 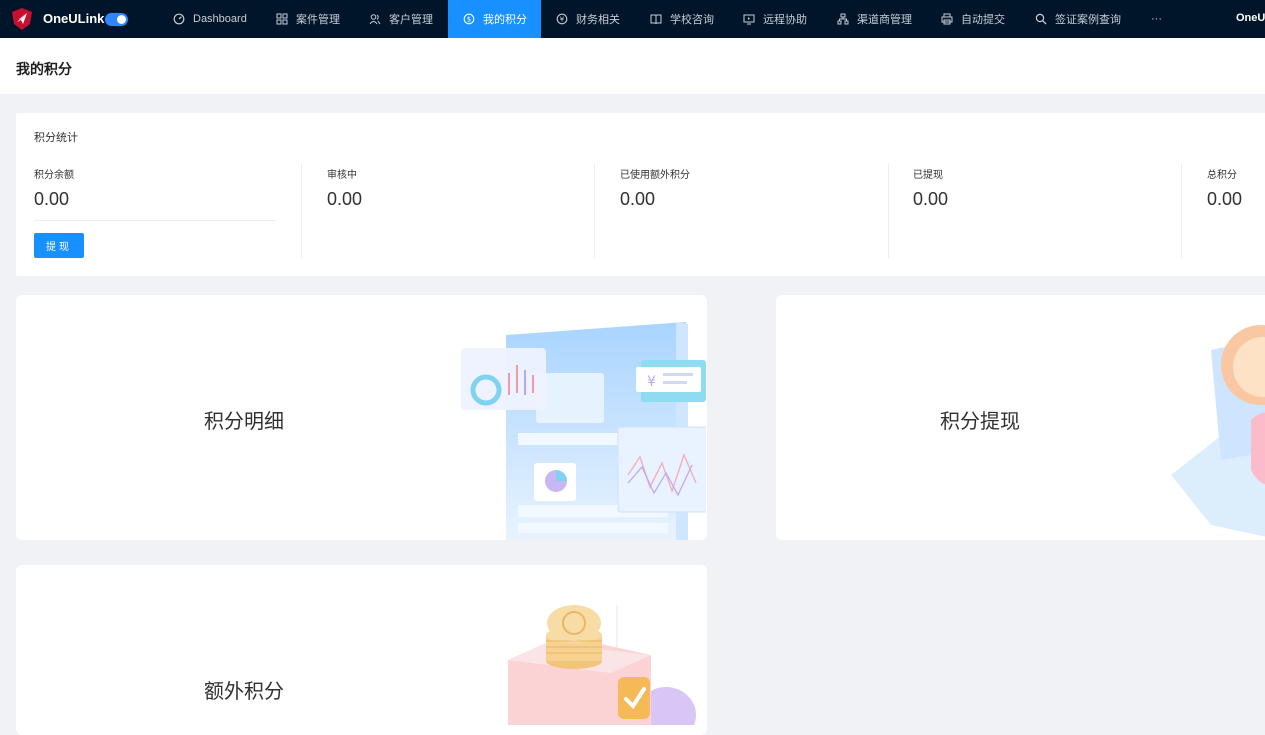 I want to click on nav-item-label: 远程协助, so click(x=785, y=20).